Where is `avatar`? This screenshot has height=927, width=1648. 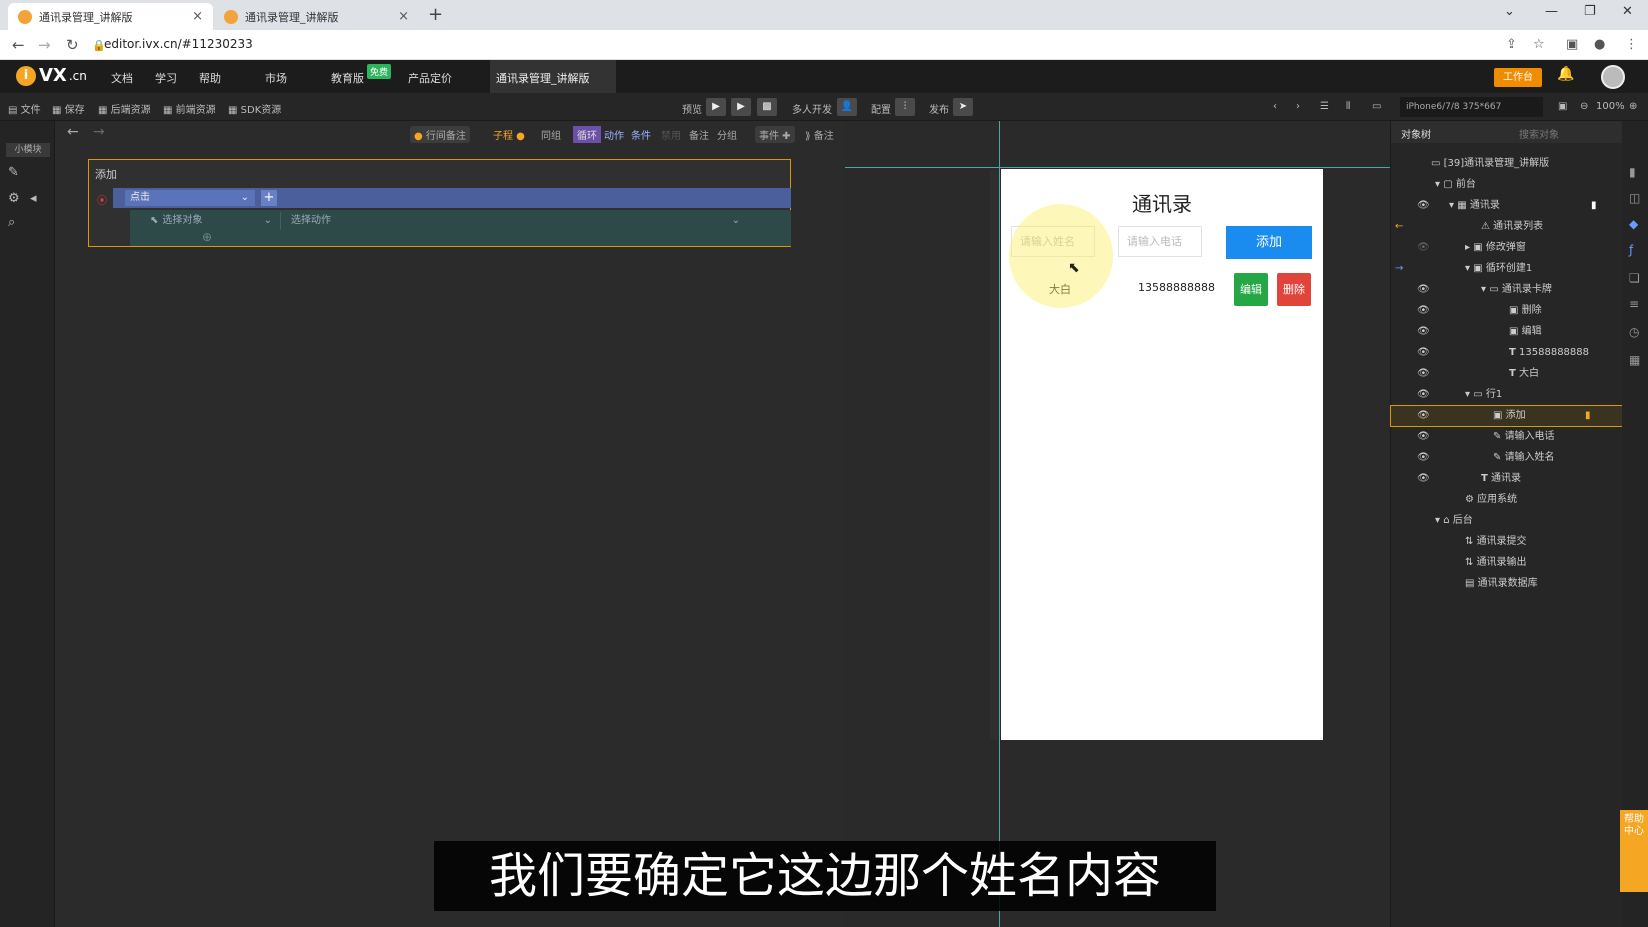
avatar is located at coordinates (1613, 77).